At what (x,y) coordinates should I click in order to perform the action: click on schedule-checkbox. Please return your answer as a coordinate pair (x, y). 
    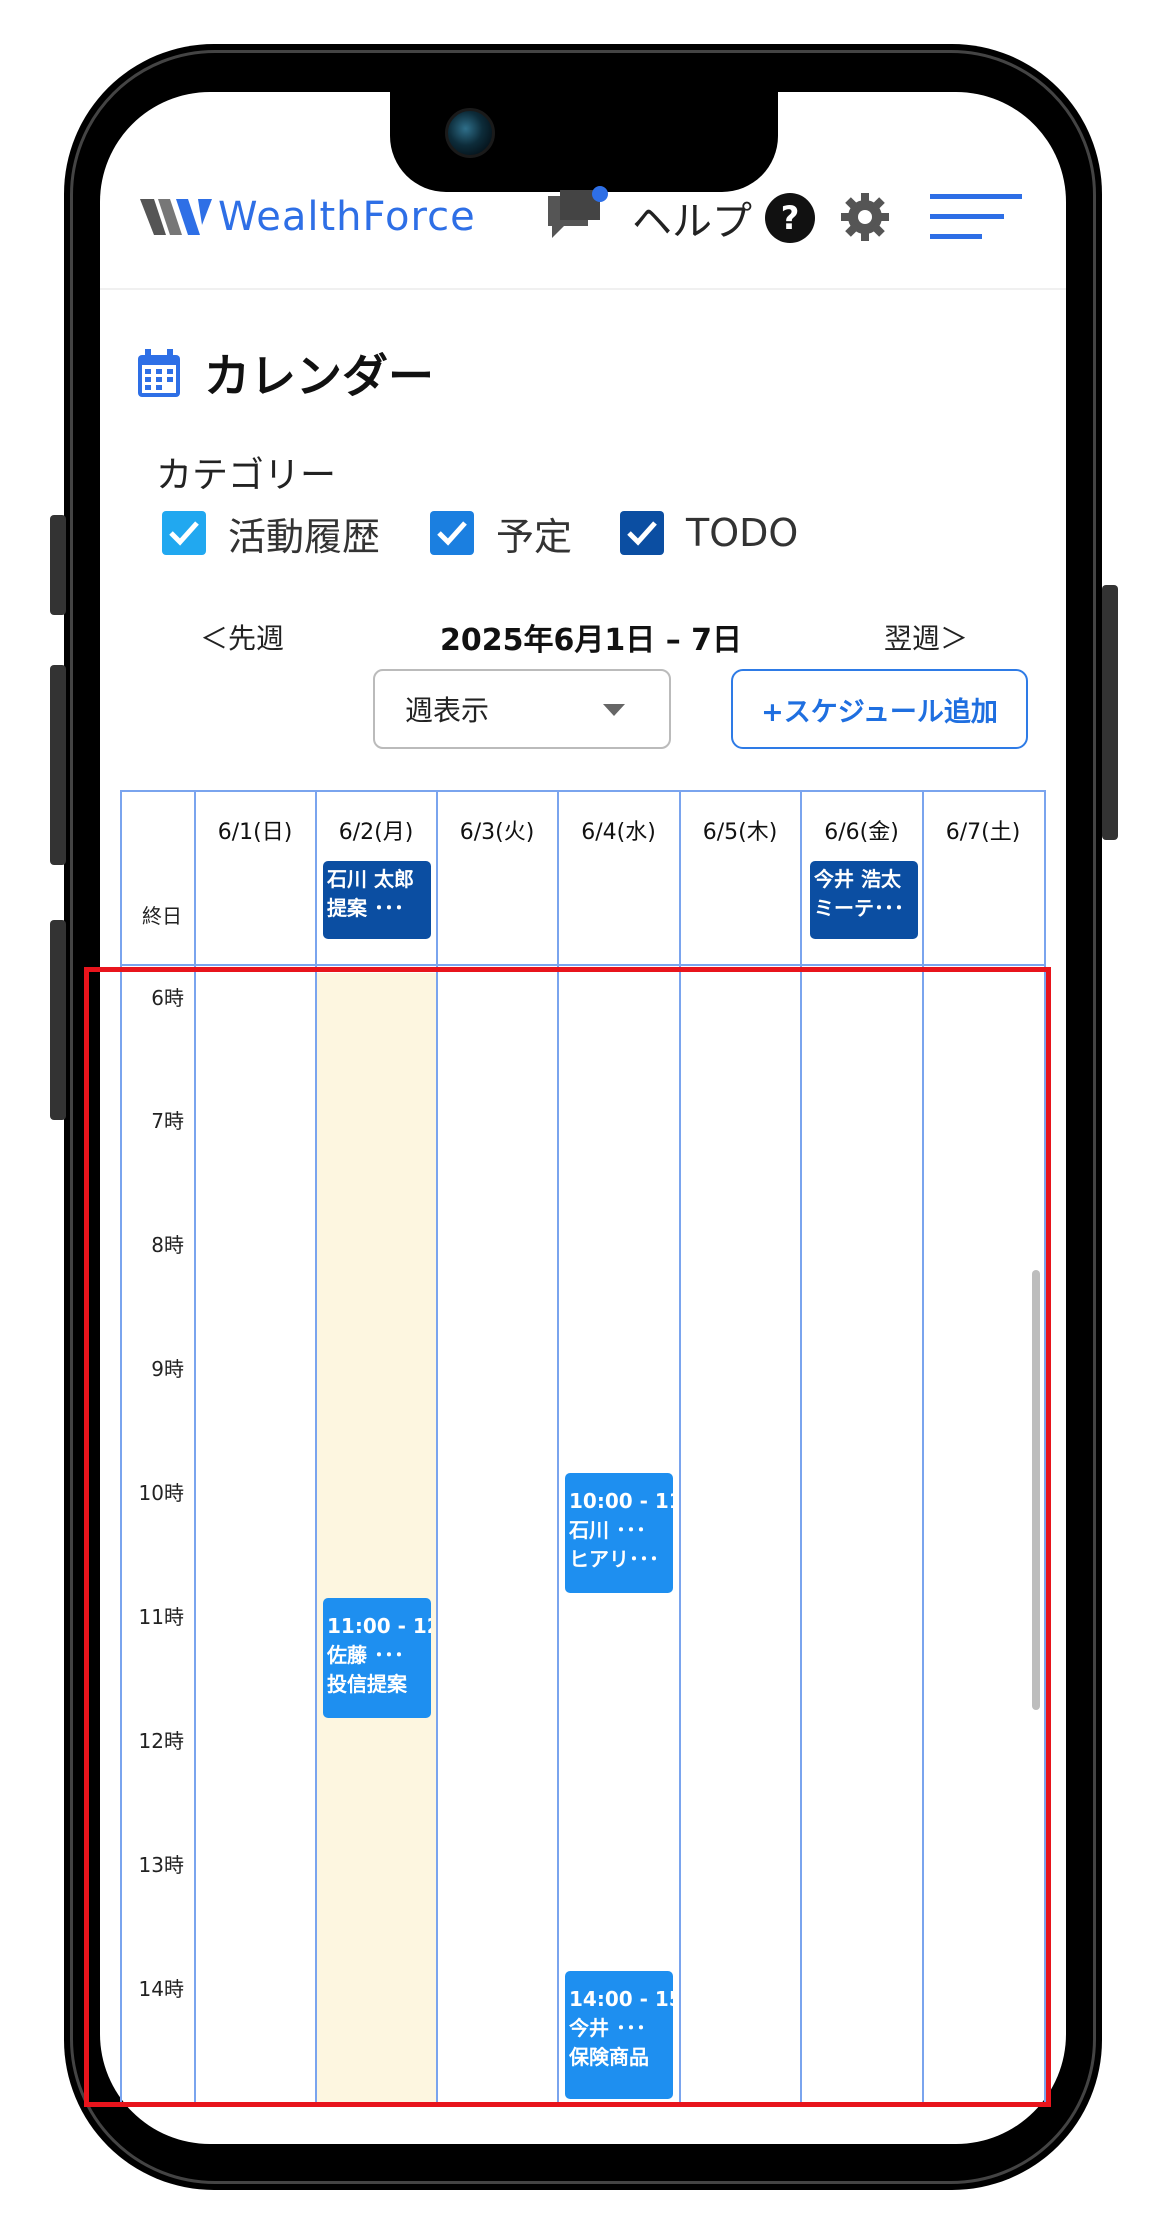
    Looking at the image, I should click on (452, 533).